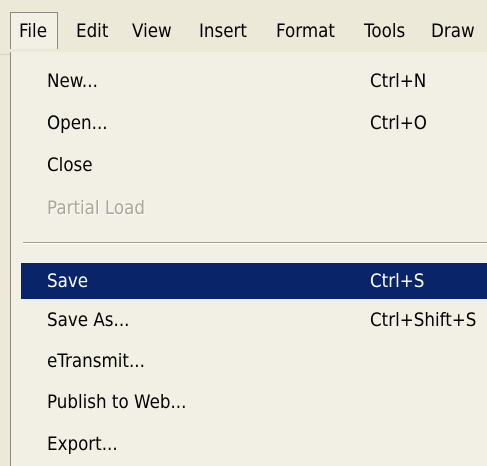  What do you see at coordinates (255, 243) in the screenshot?
I see `menu-separator` at bounding box center [255, 243].